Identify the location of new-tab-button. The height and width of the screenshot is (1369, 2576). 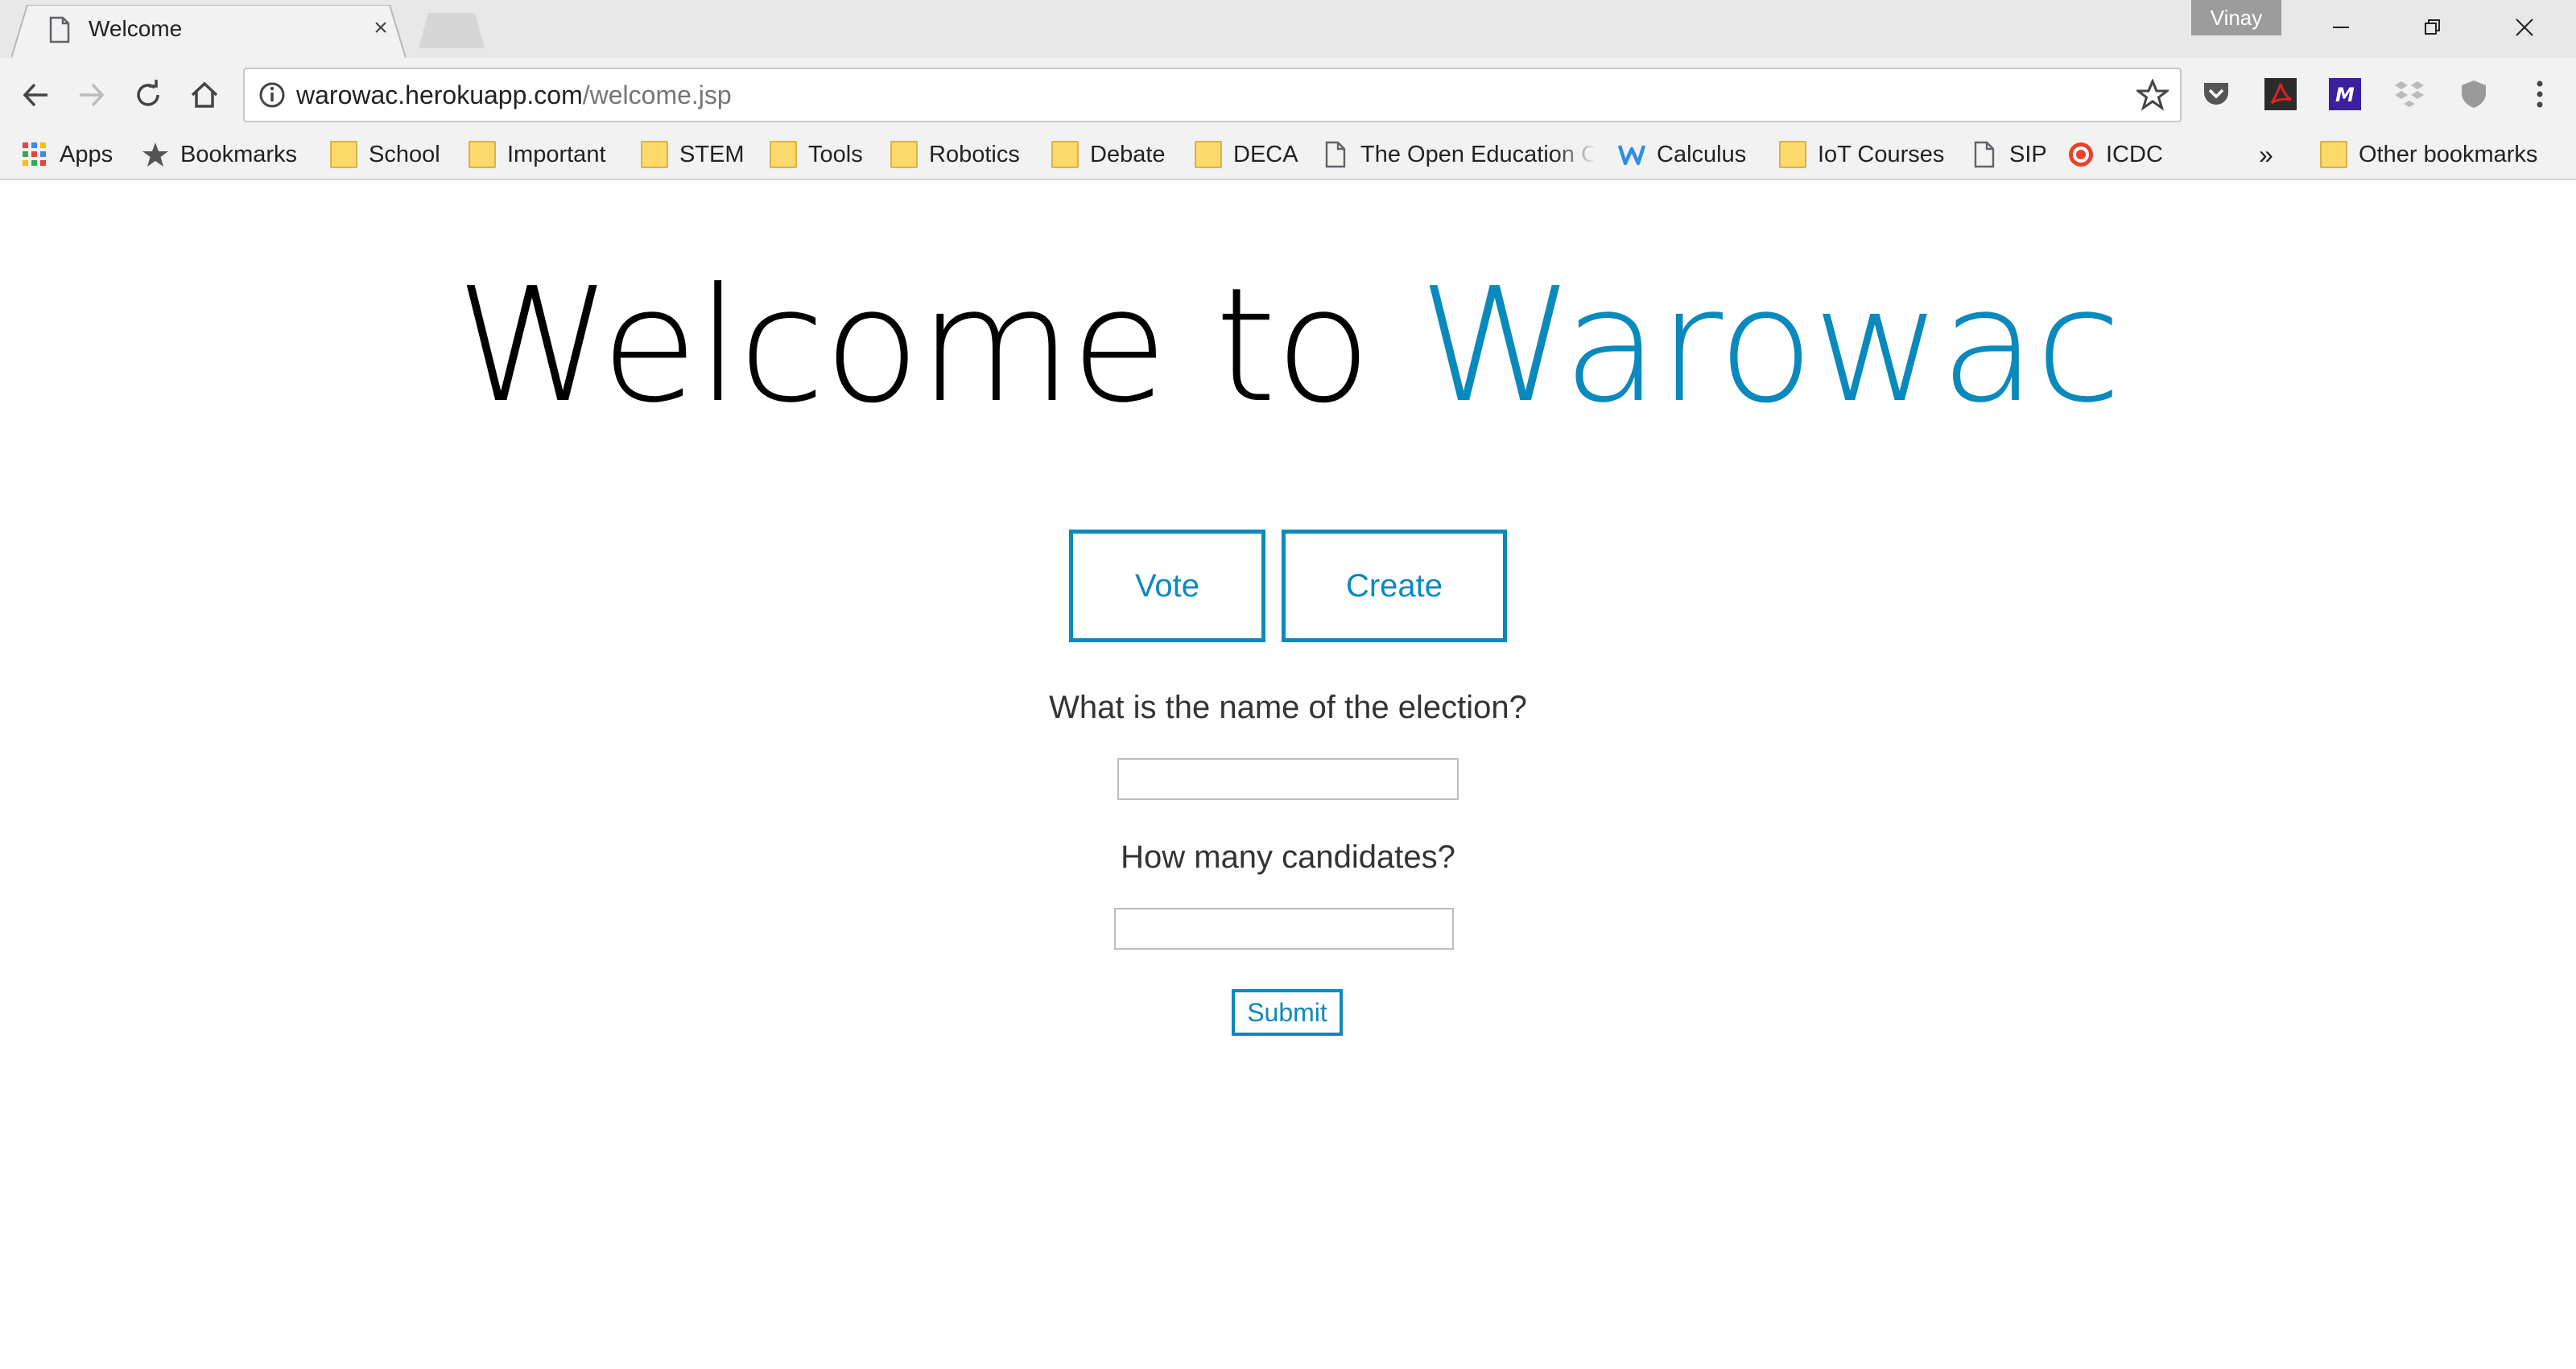
(452, 30).